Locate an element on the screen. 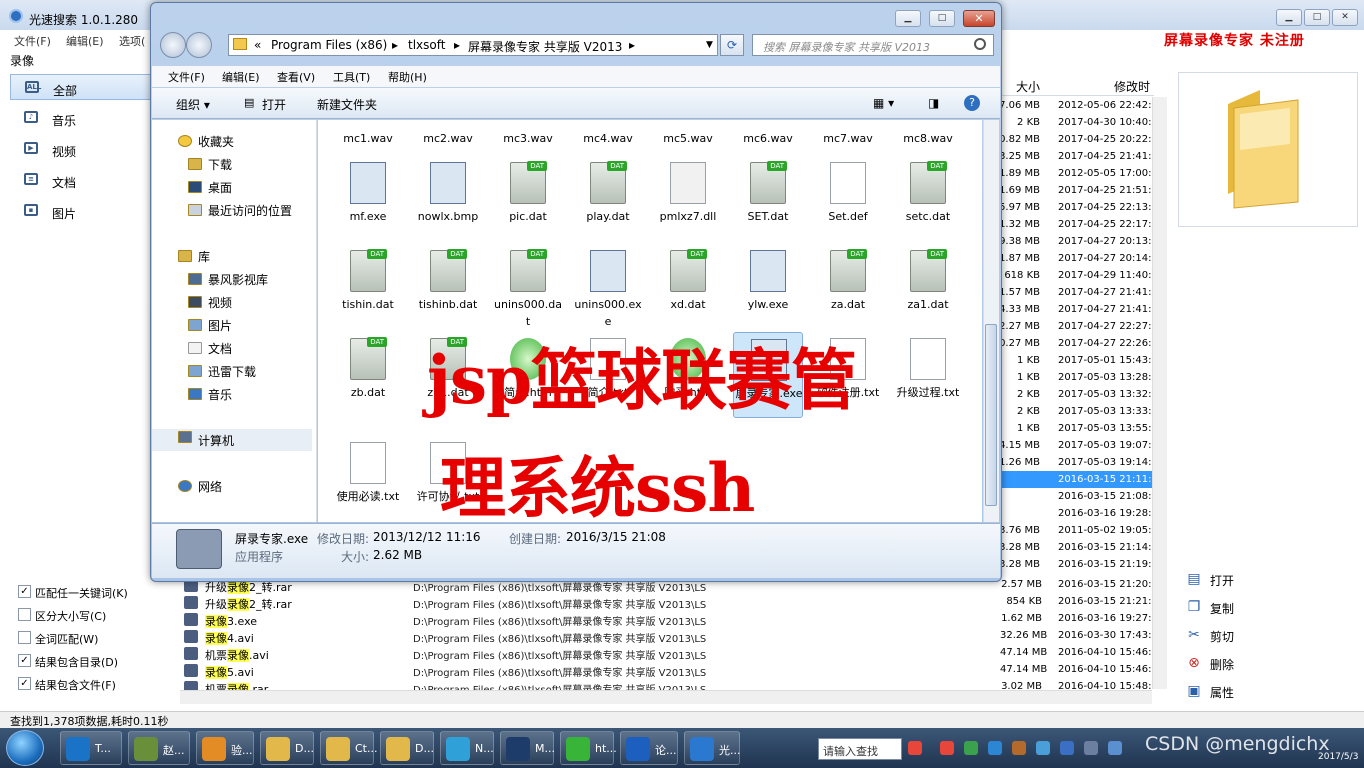 Image resolution: width=1364 pixels, height=768 pixels. file-tile: za.dat is located at coordinates (848, 287).